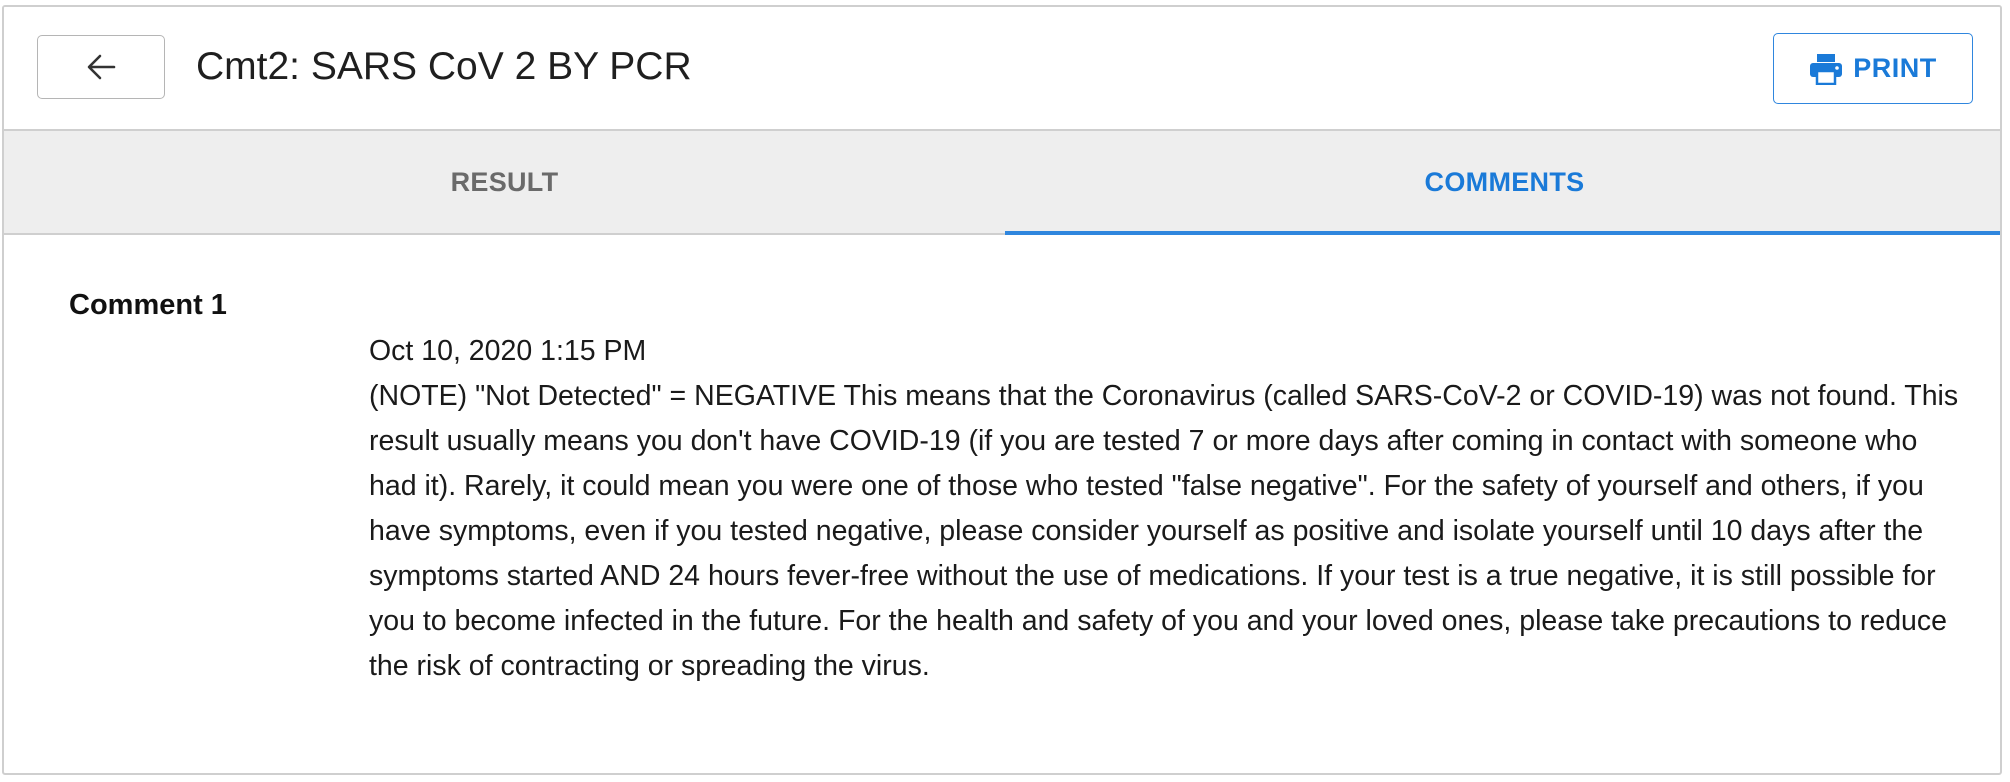 Image resolution: width=2010 pixels, height=782 pixels. What do you see at coordinates (508, 351) in the screenshot?
I see `comment-timestamp: Oct 10, 2020 1:15 PM` at bounding box center [508, 351].